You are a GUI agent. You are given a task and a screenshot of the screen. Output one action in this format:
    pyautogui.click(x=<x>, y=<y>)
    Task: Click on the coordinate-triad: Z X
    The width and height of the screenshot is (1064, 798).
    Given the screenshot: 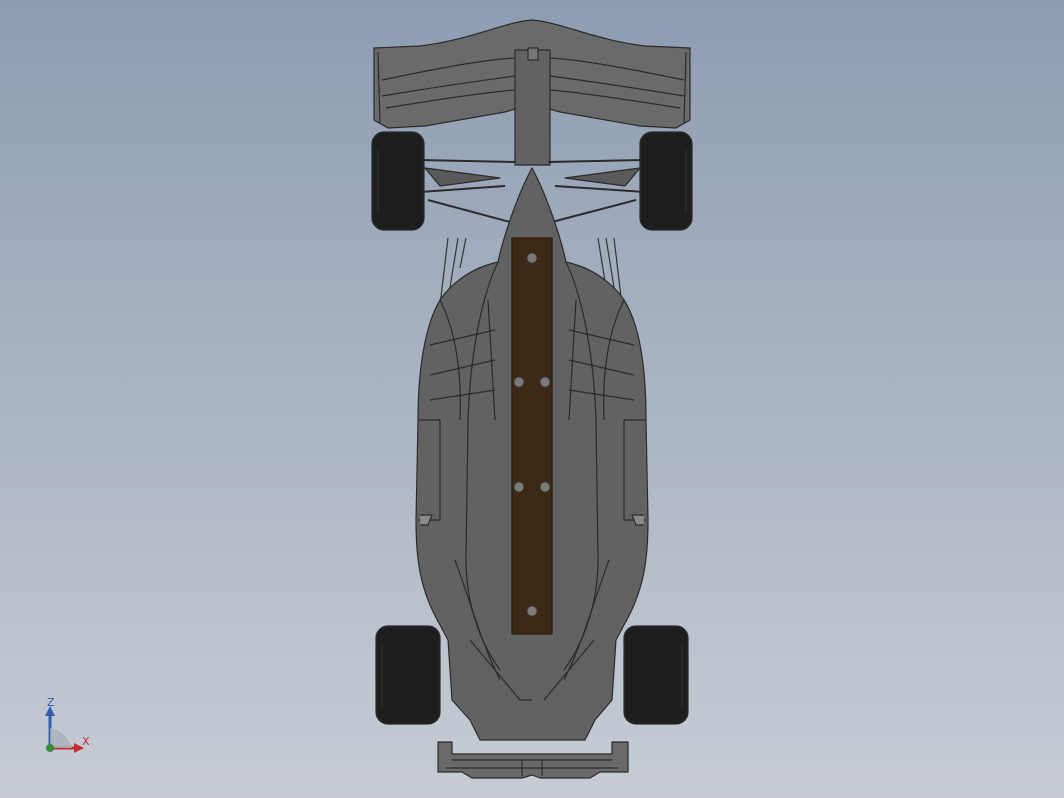 What is the action you would take?
    pyautogui.click(x=71, y=731)
    